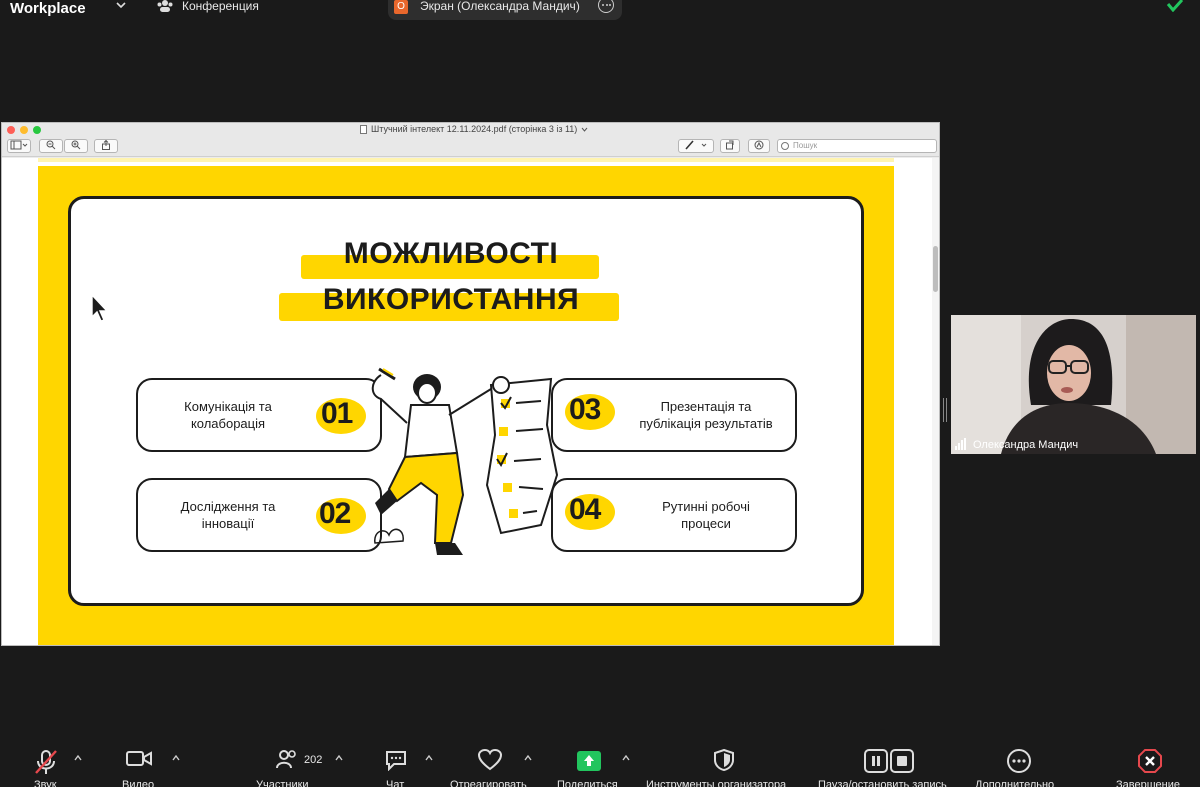 This screenshot has width=1200, height=787. What do you see at coordinates (589, 761) in the screenshot?
I see `share-screen-icon` at bounding box center [589, 761].